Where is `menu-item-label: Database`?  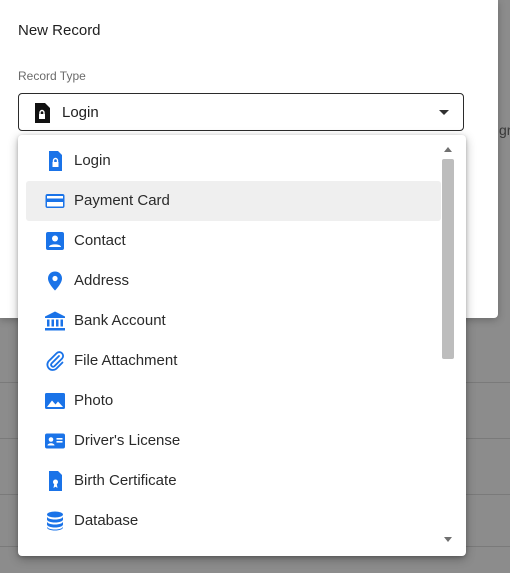
menu-item-label: Database is located at coordinates (106, 520).